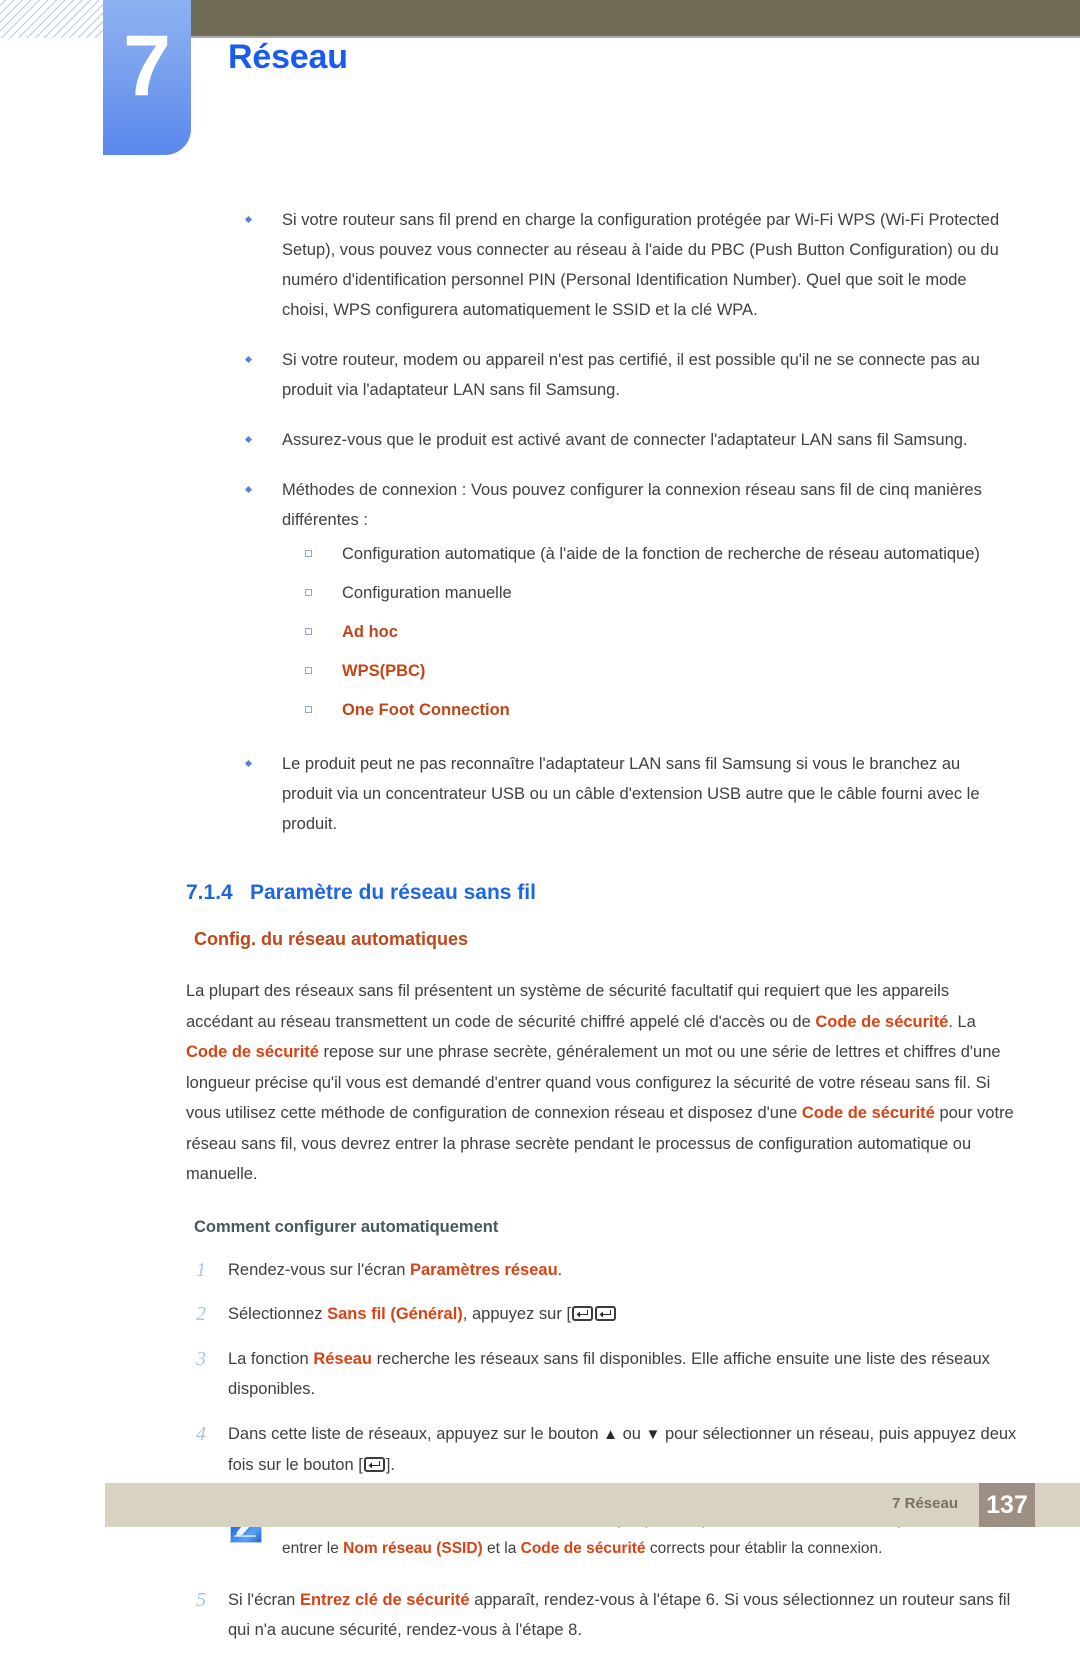 This screenshot has height=1660, width=1080. Describe the element at coordinates (427, 593) in the screenshot. I see `connection-method-label: Configuration manuelle` at that location.